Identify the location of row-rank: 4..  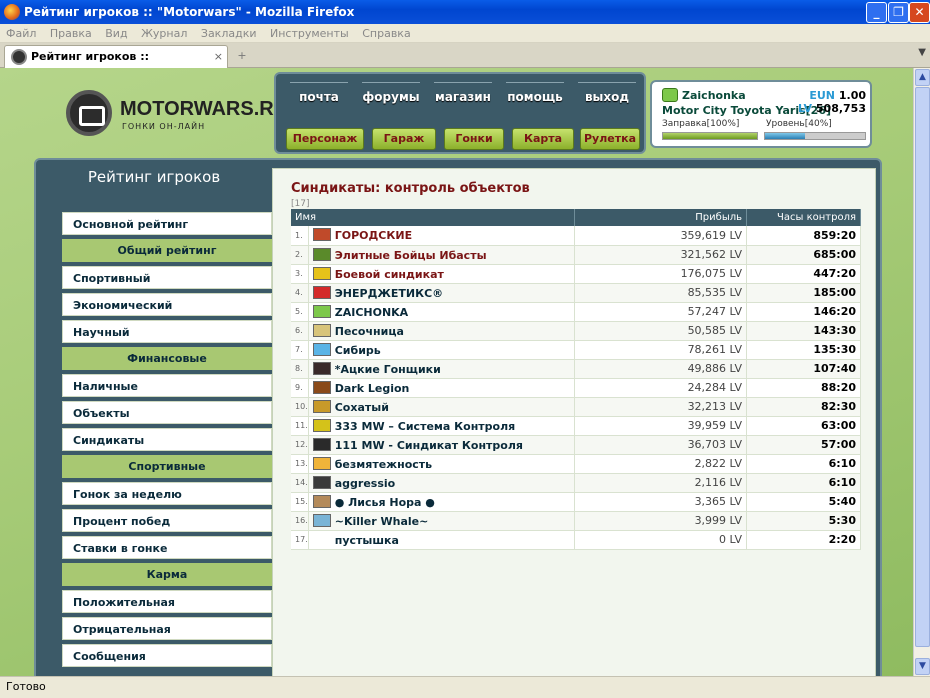
(300, 293).